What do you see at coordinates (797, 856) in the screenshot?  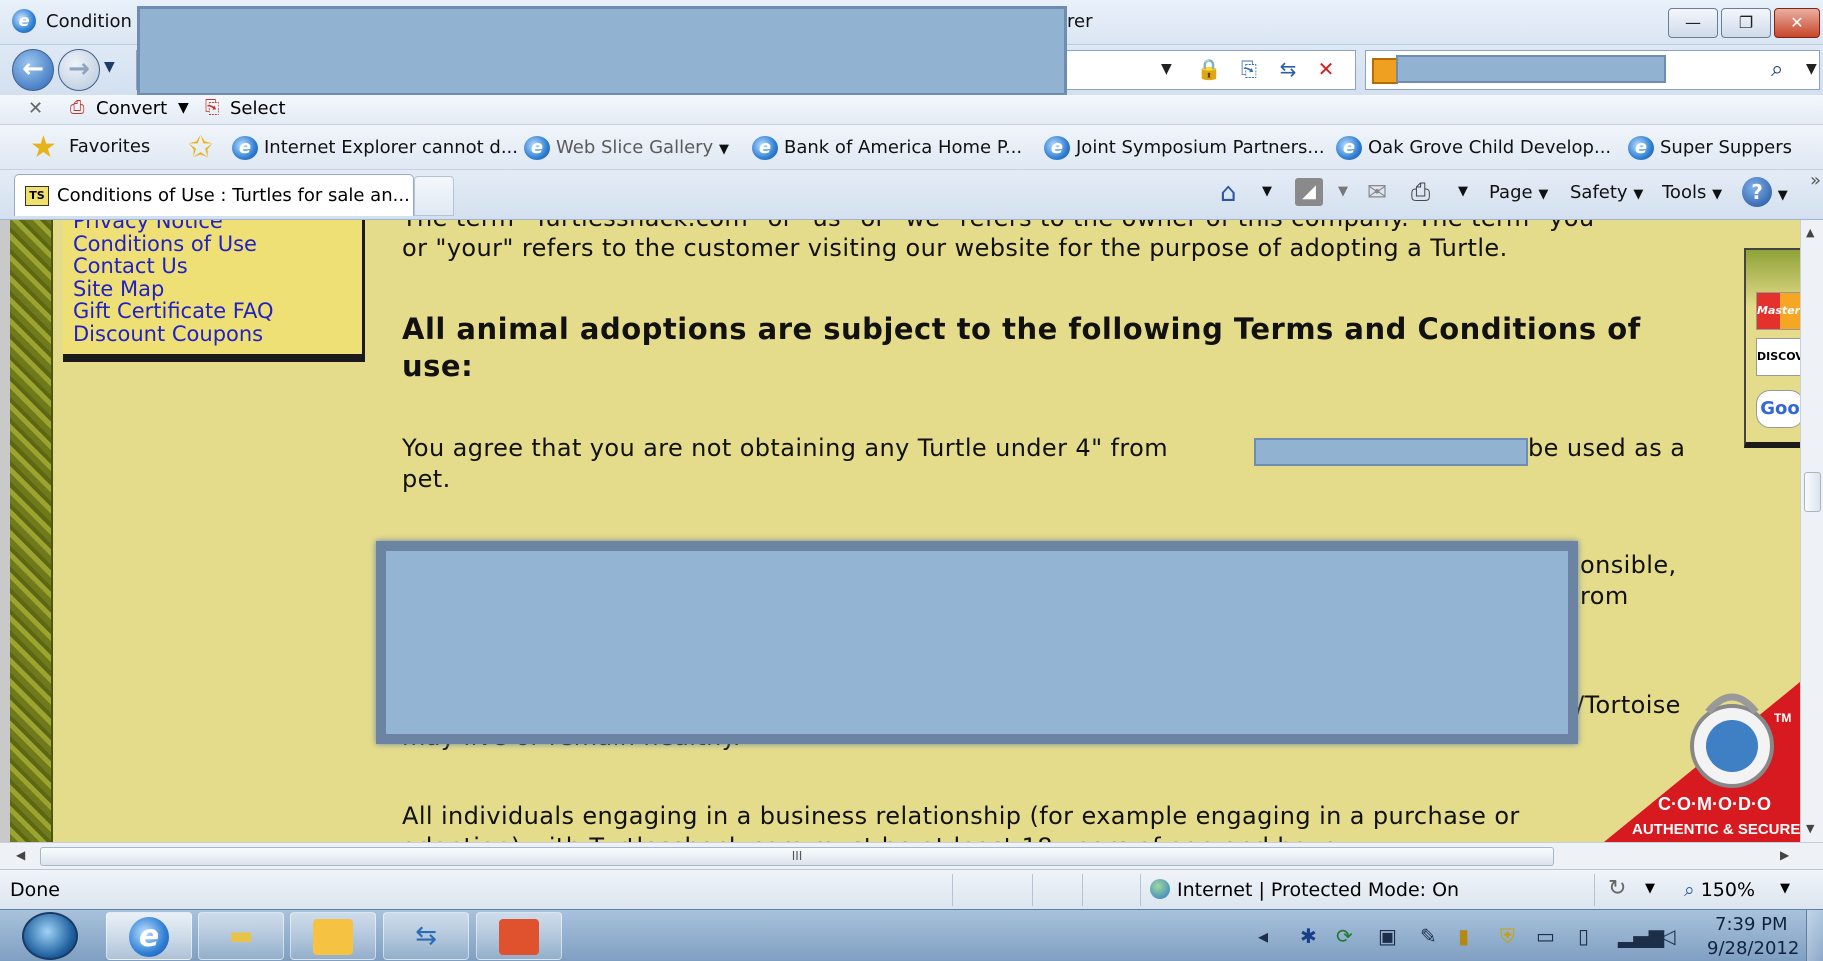 I see `horizontal-scroll-thumb: III` at bounding box center [797, 856].